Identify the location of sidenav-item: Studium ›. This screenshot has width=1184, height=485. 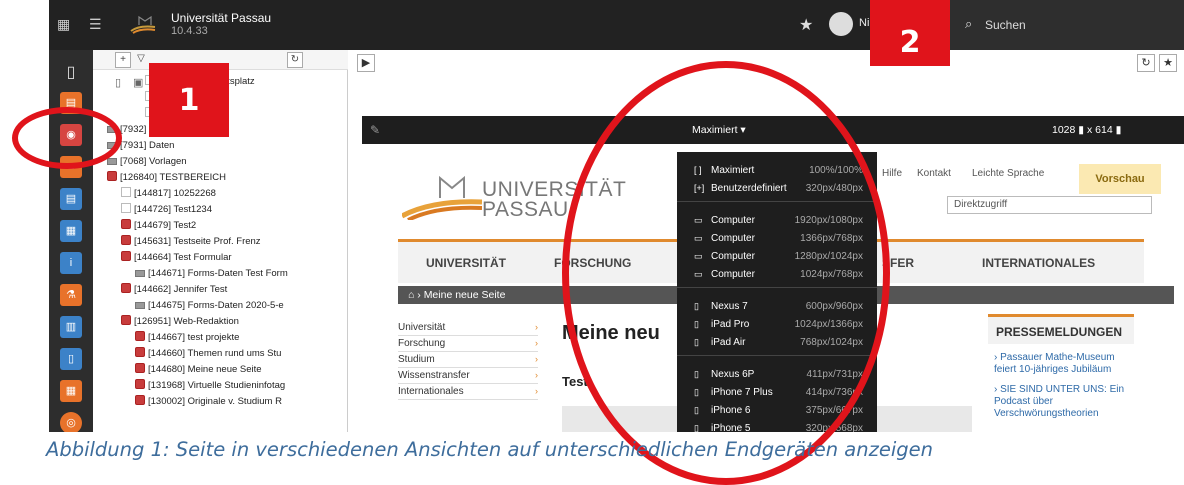
(468, 360).